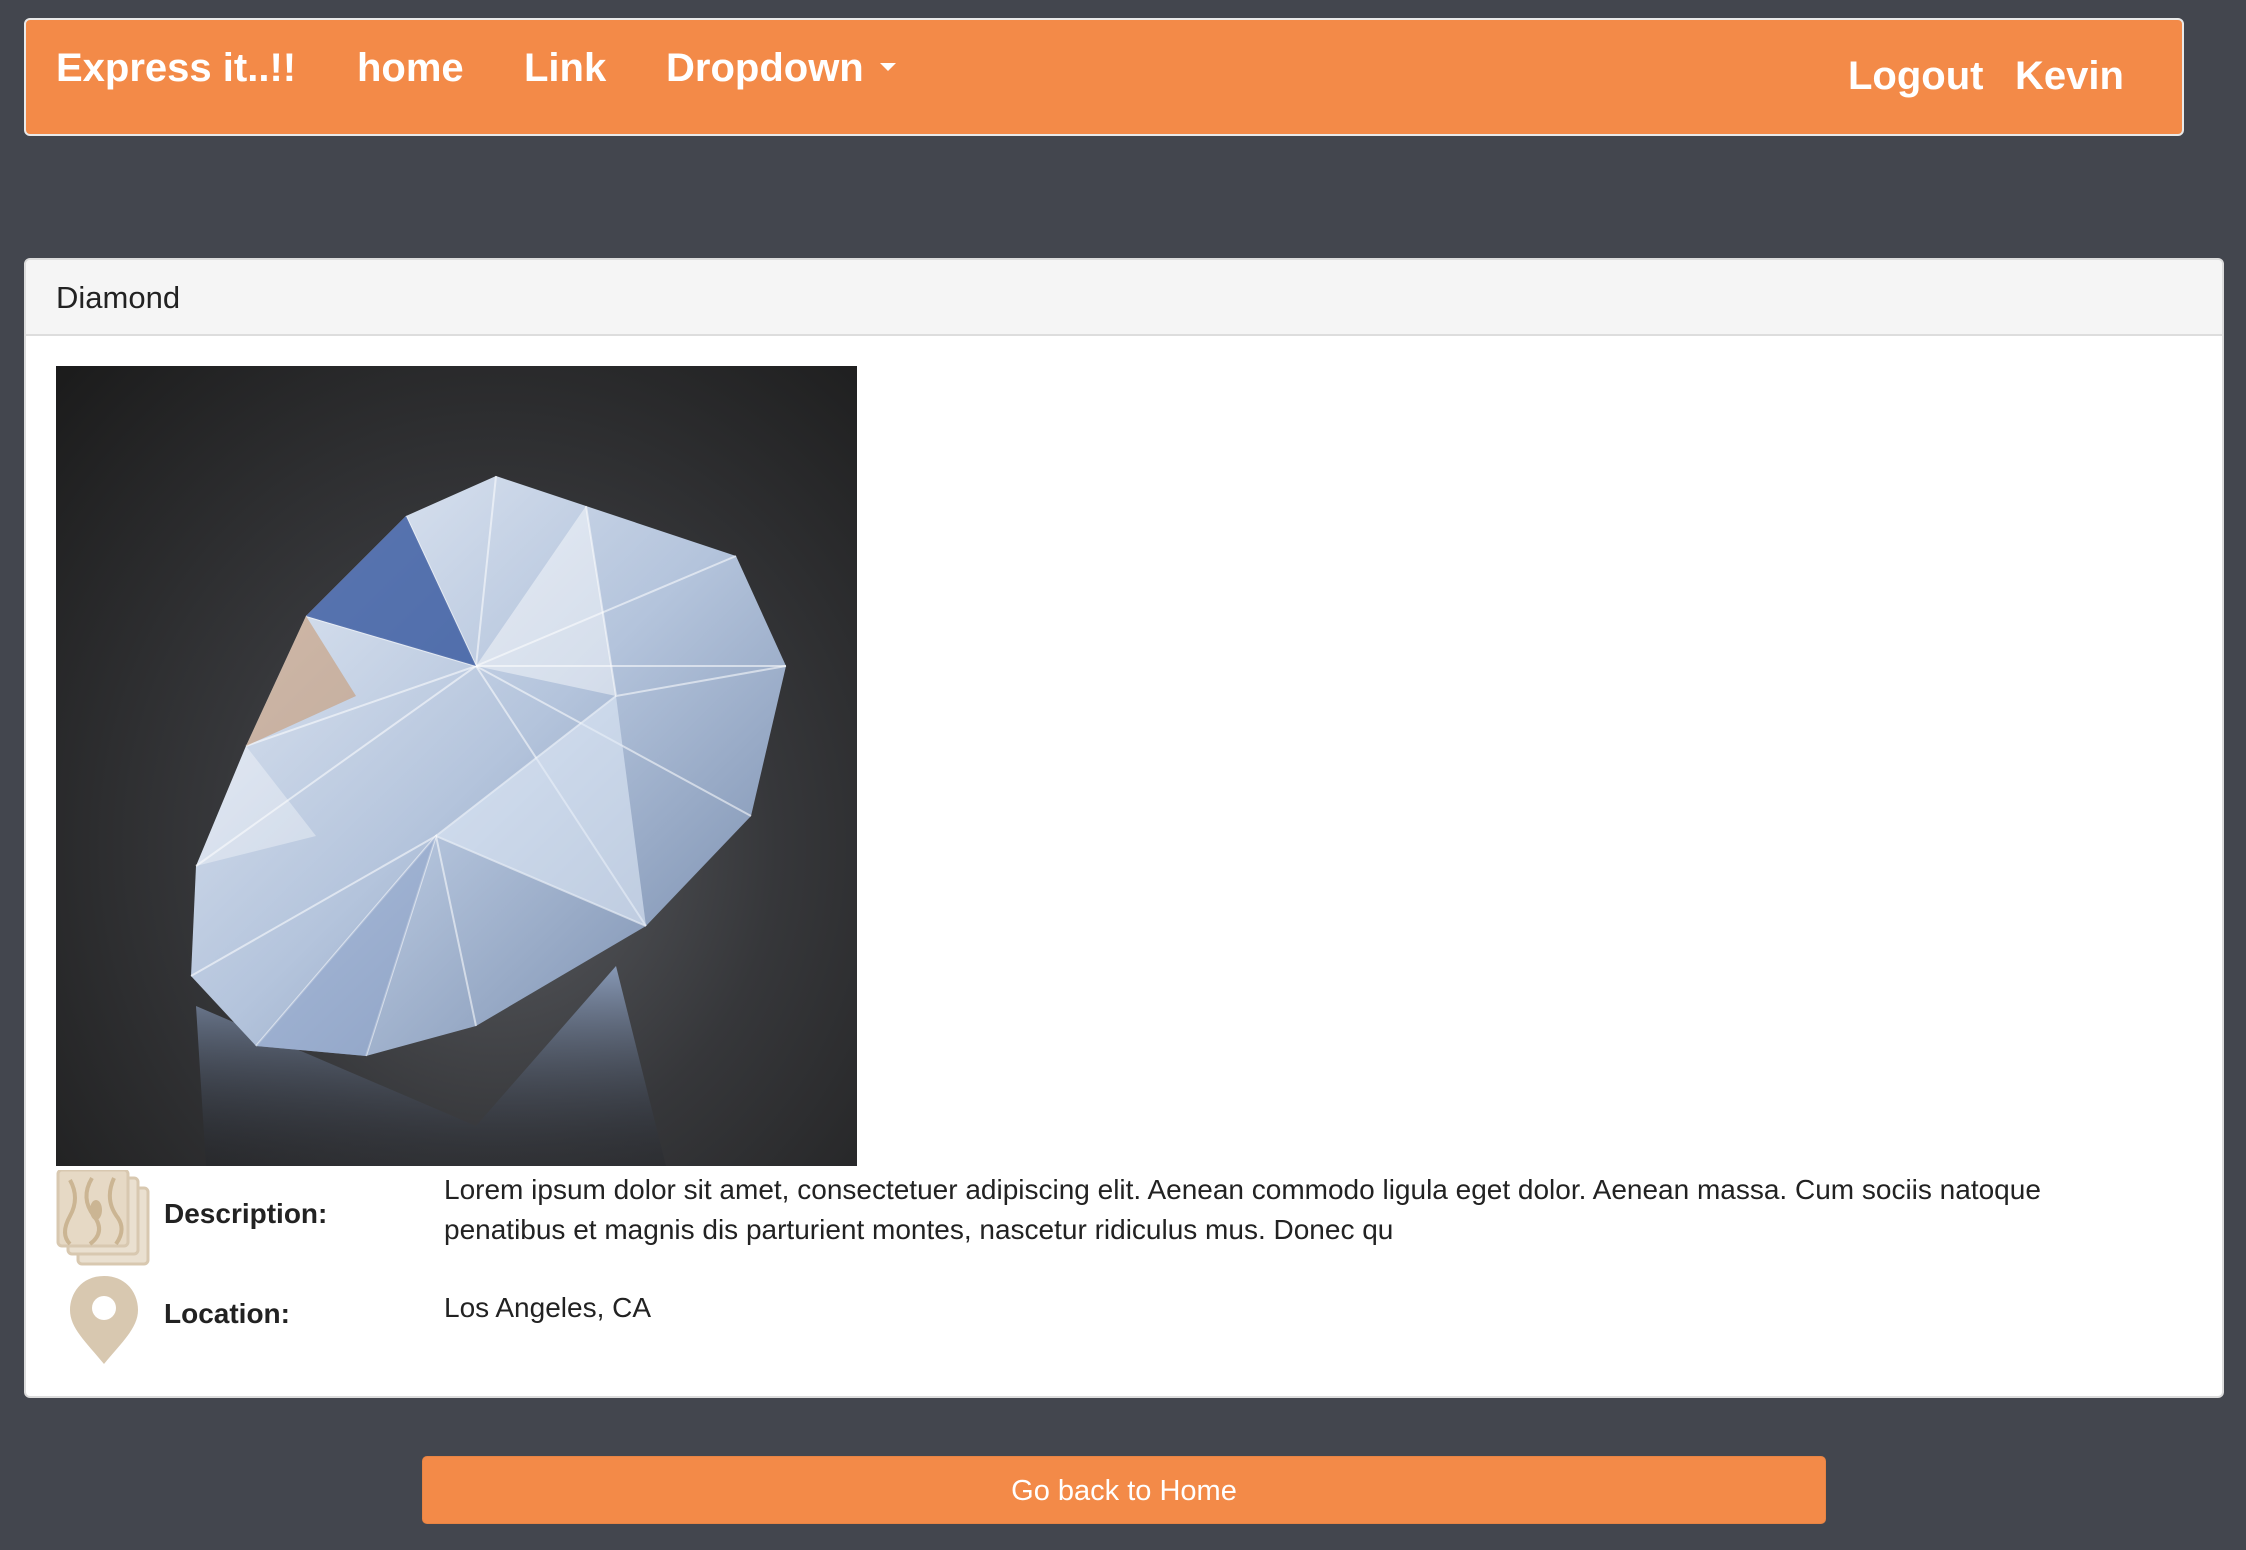 The image size is (2246, 1550). I want to click on location-pin-icon, so click(104, 1320).